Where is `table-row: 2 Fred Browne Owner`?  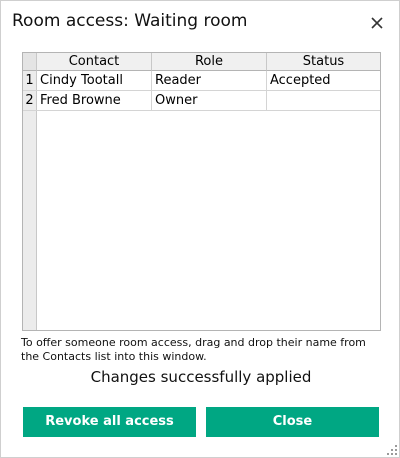
table-row: 2 Fred Browne Owner is located at coordinates (201, 101).